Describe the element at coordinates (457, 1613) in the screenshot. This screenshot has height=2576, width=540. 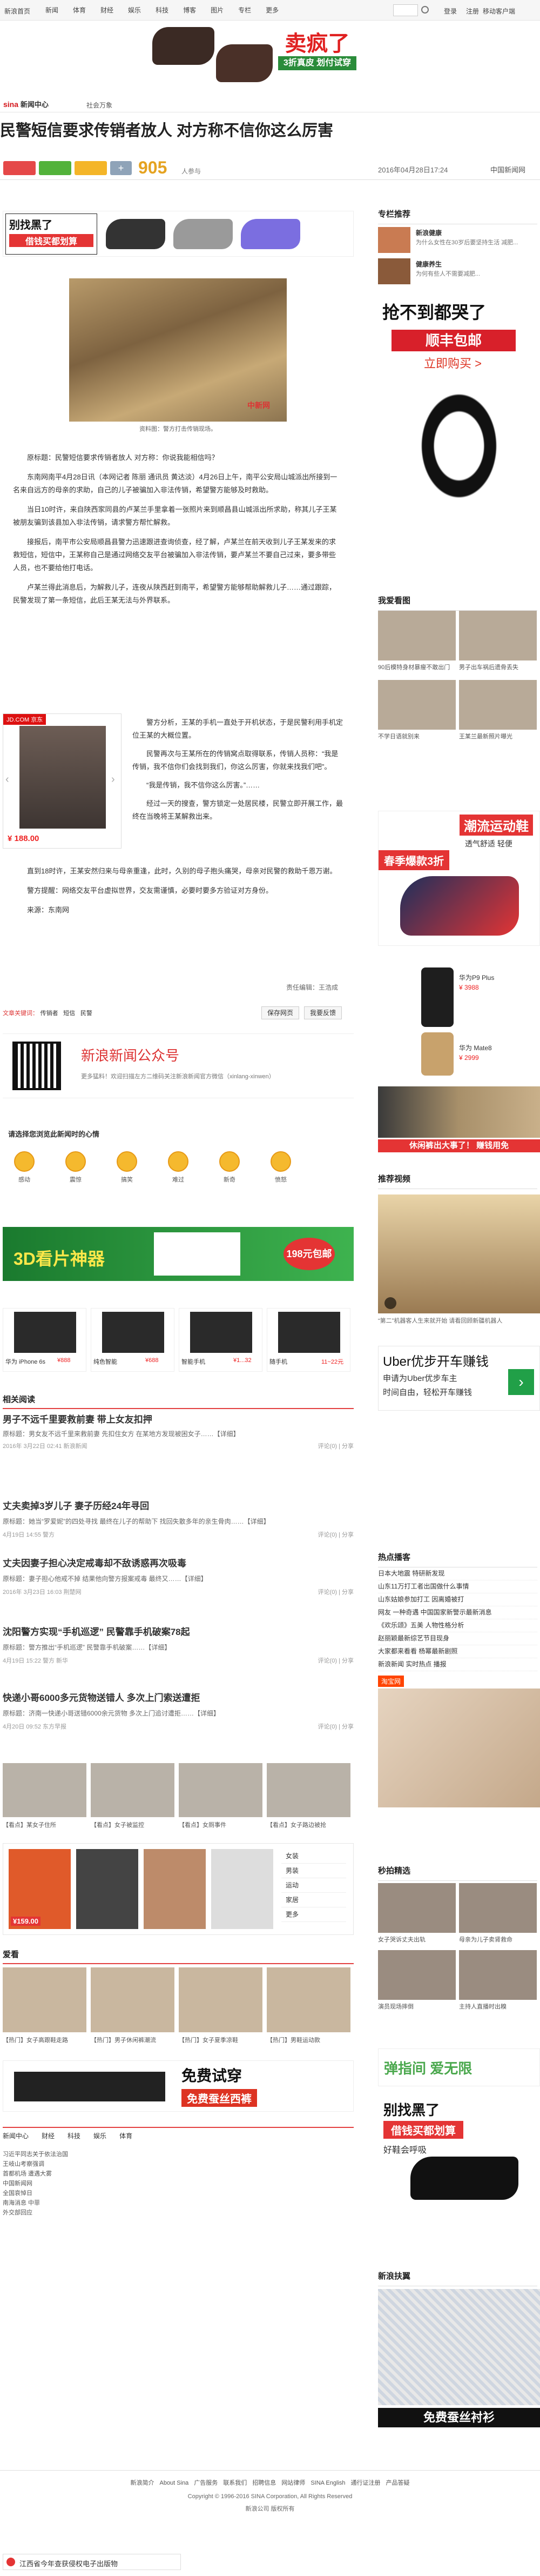
I see `hot-item: 网友 一种奇遇 中国国家新警示最新消息` at that location.